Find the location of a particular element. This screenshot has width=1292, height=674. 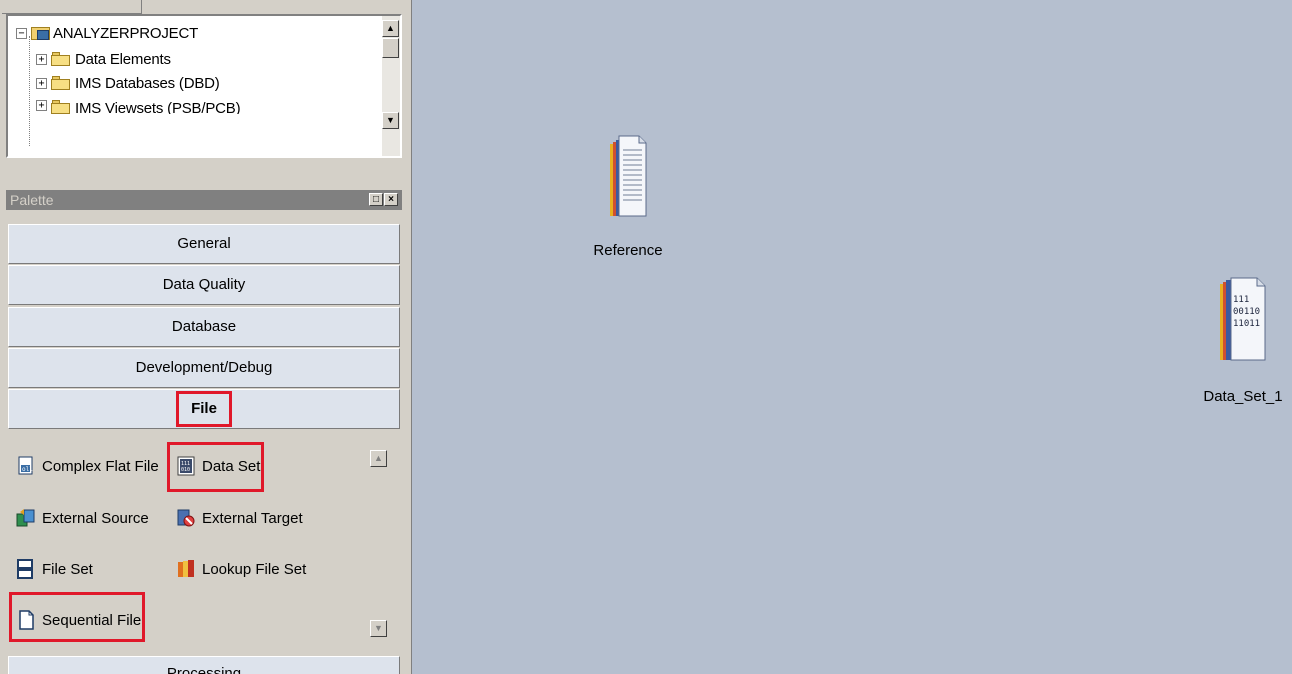

palette-category-general: General is located at coordinates (204, 244).